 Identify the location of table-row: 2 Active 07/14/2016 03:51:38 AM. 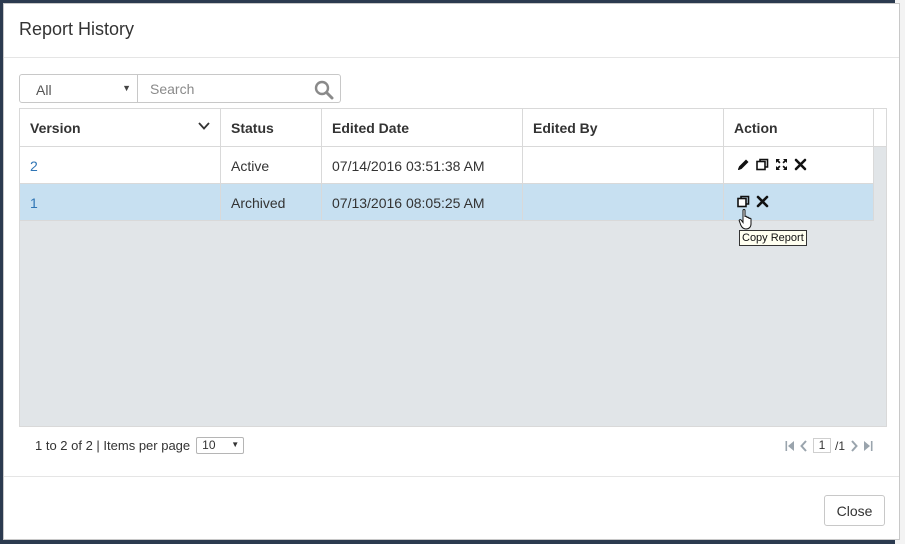
(447, 165).